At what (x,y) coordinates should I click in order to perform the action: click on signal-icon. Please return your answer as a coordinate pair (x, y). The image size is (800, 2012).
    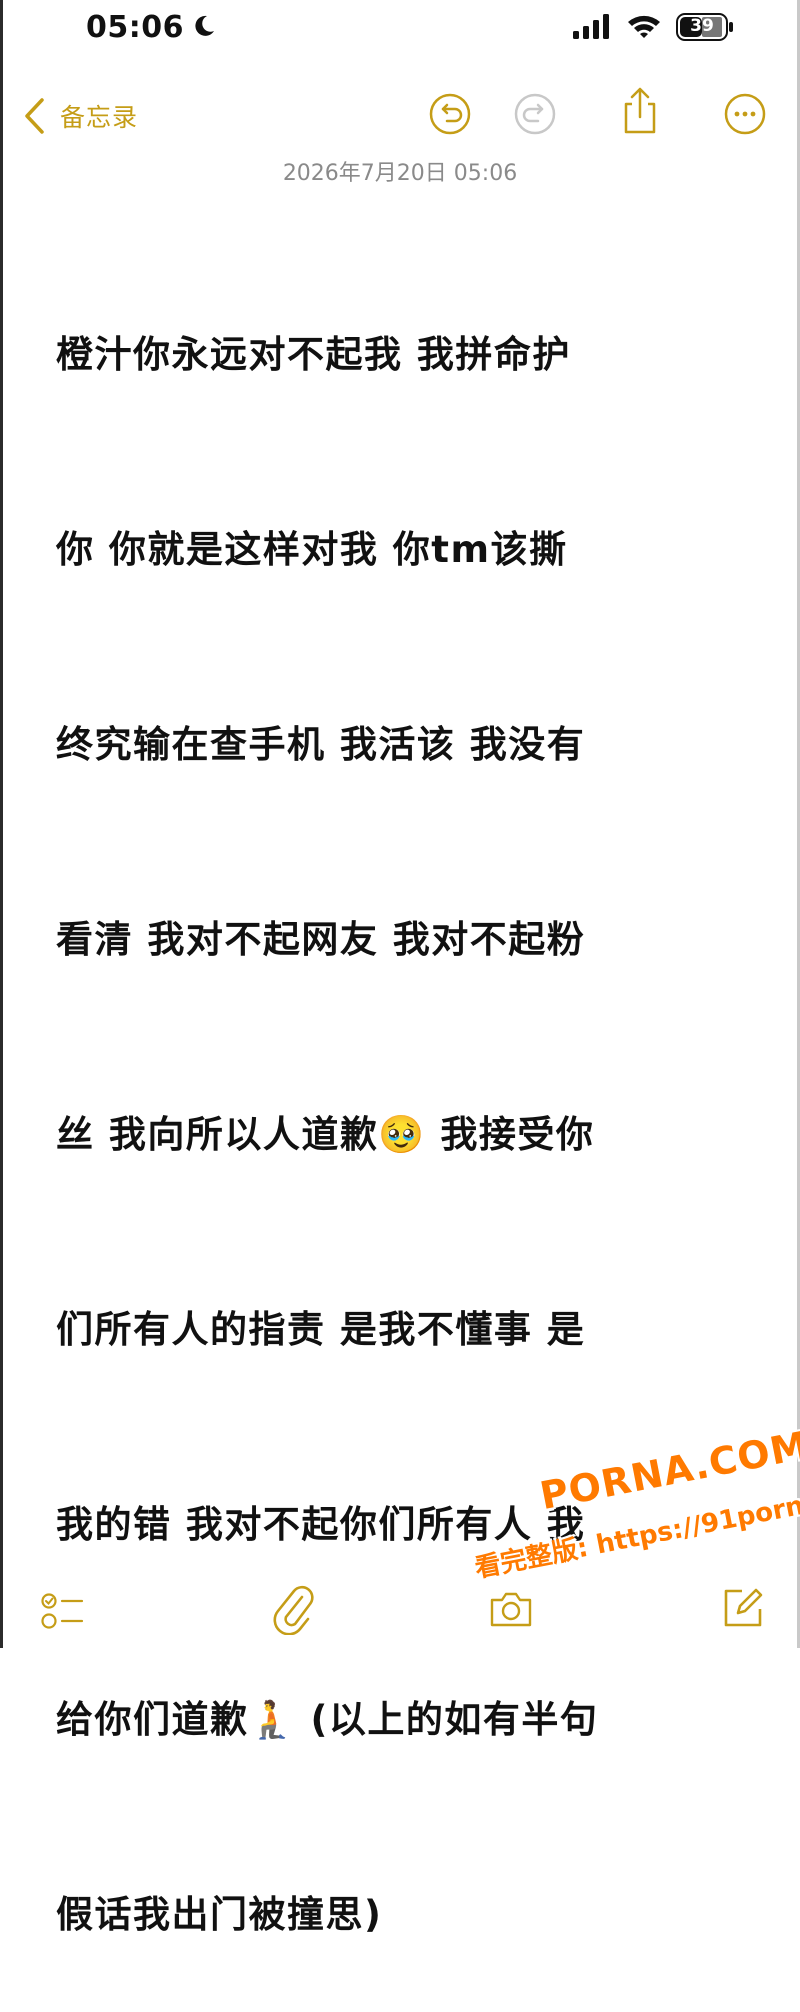
    Looking at the image, I should click on (591, 26).